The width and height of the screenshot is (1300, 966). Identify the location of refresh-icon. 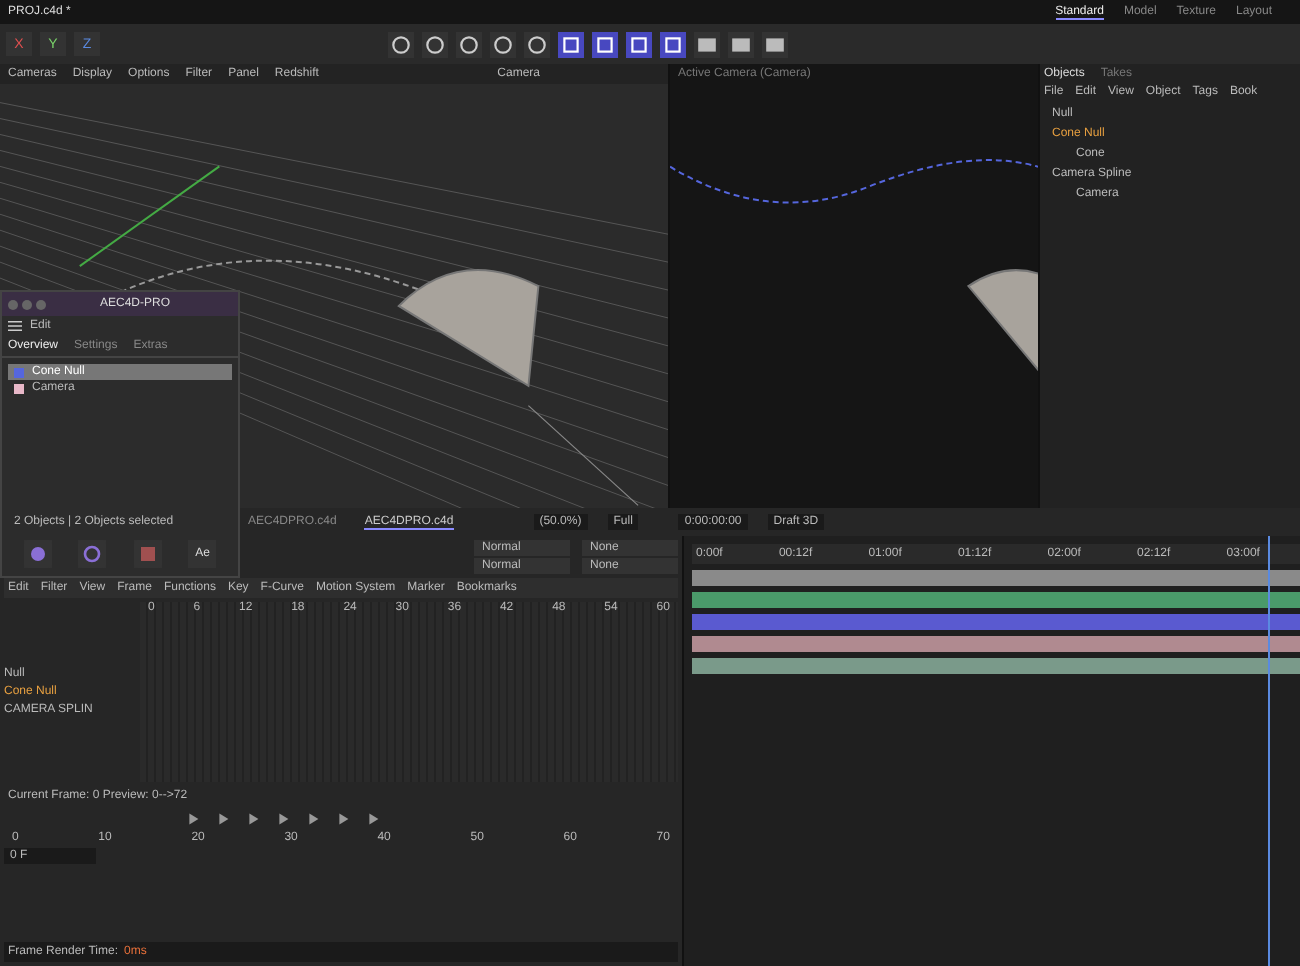
(92, 554).